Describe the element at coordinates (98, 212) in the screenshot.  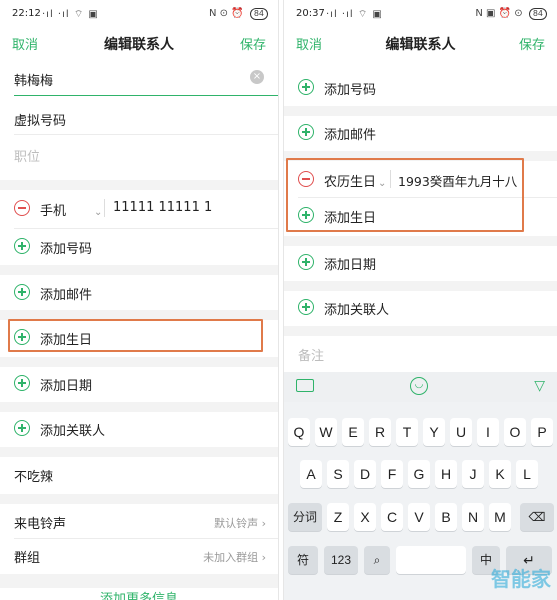
I see `chevron-down-icon: ⌄` at that location.